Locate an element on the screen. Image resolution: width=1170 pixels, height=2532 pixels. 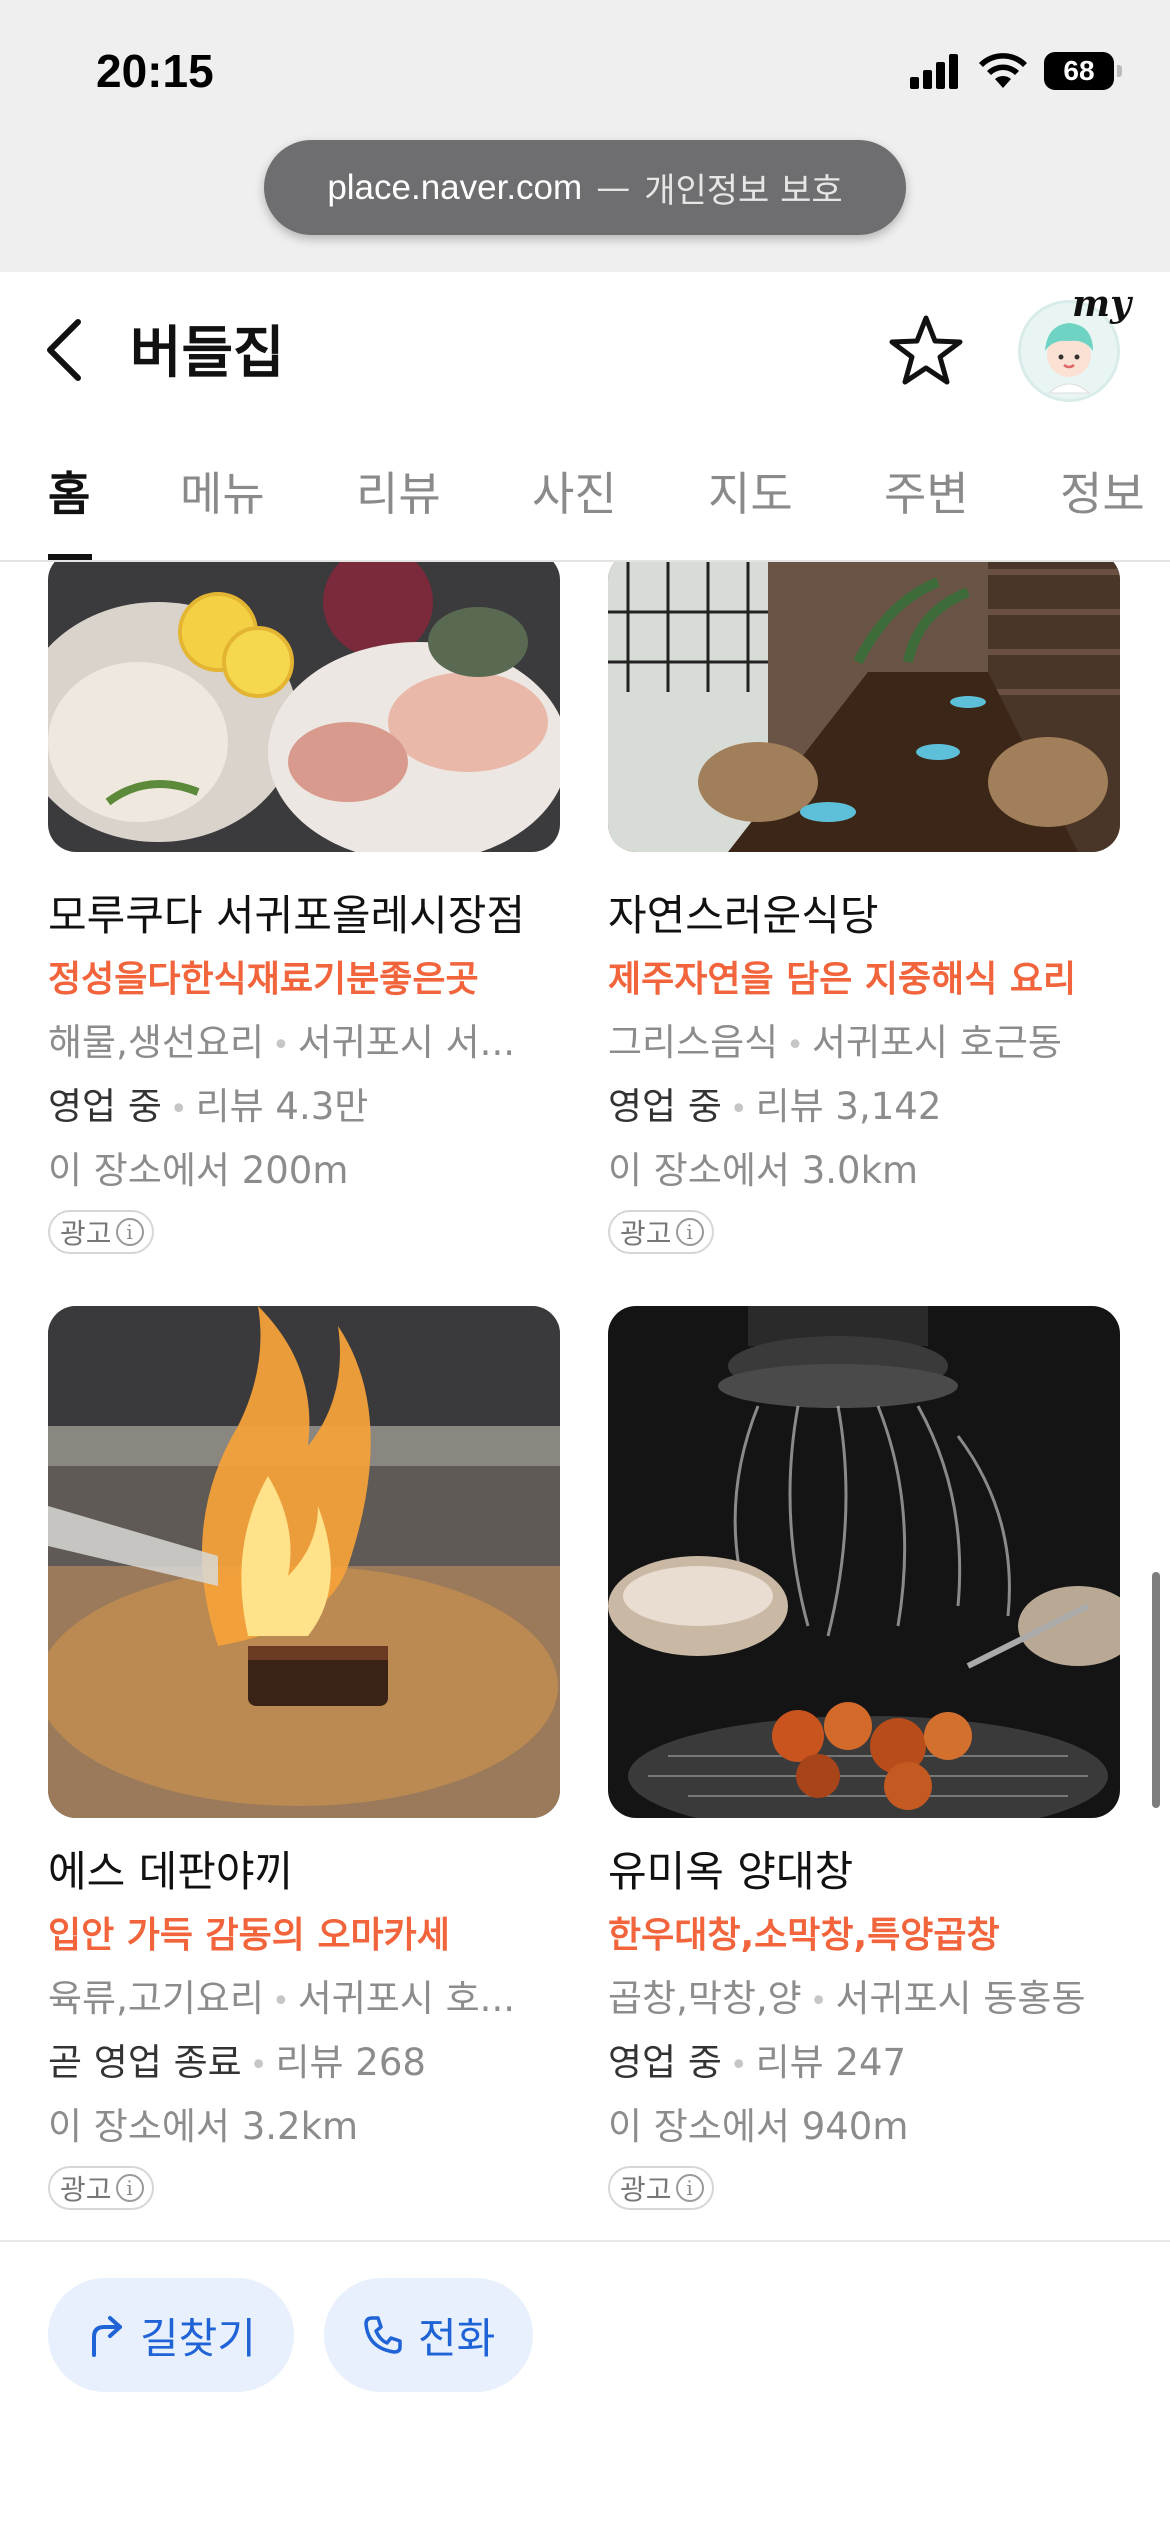
review-count: 리뷰 3,142 is located at coordinates (848, 1106).